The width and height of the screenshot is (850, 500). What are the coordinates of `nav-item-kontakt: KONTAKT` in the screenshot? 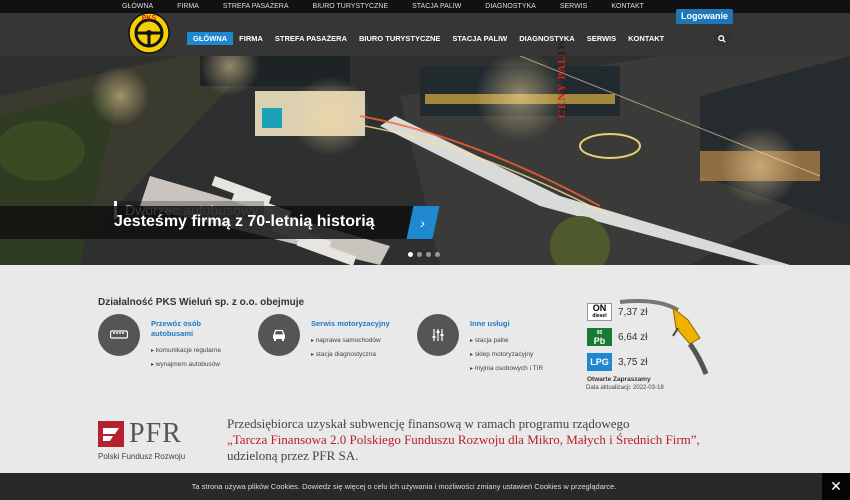 It's located at (646, 38).